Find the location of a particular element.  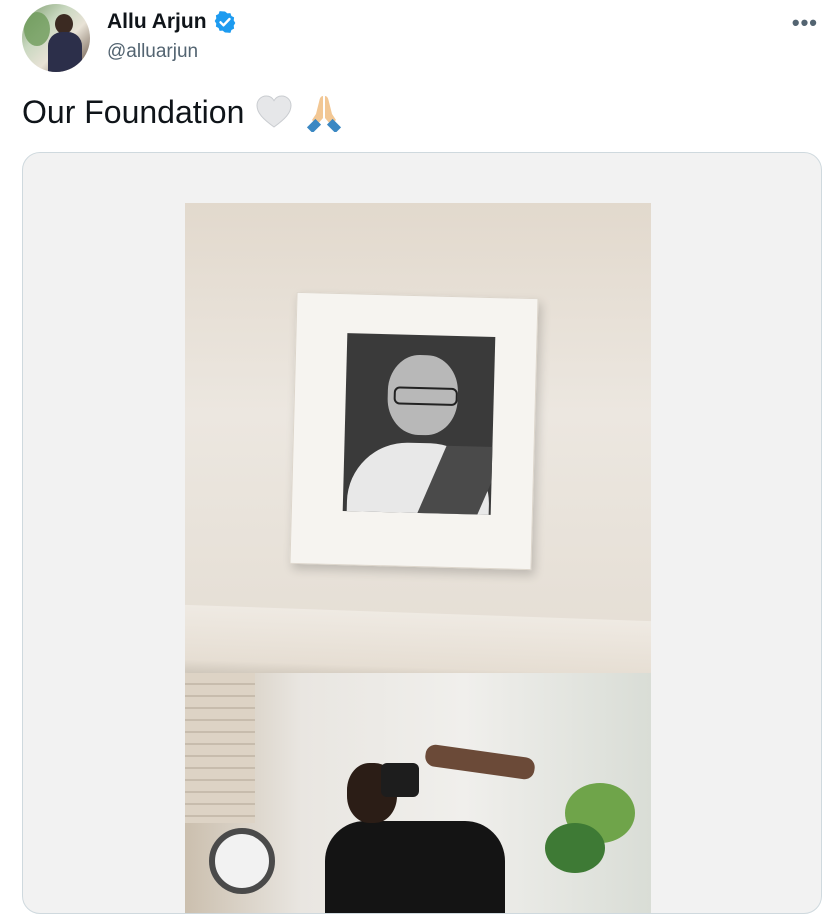

avatar-tree is located at coordinates (37, 29).